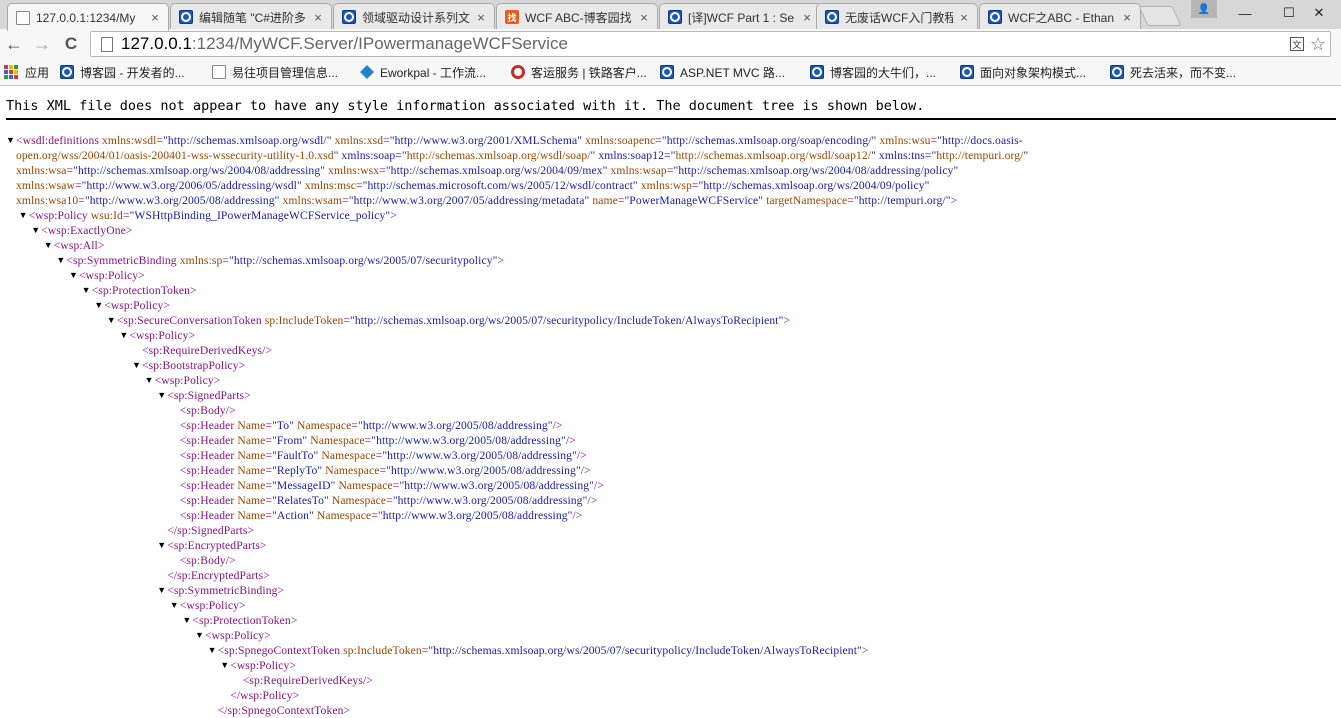 This screenshot has height=718, width=1341. I want to click on bookmark-star-icon: ☆, so click(1318, 44).